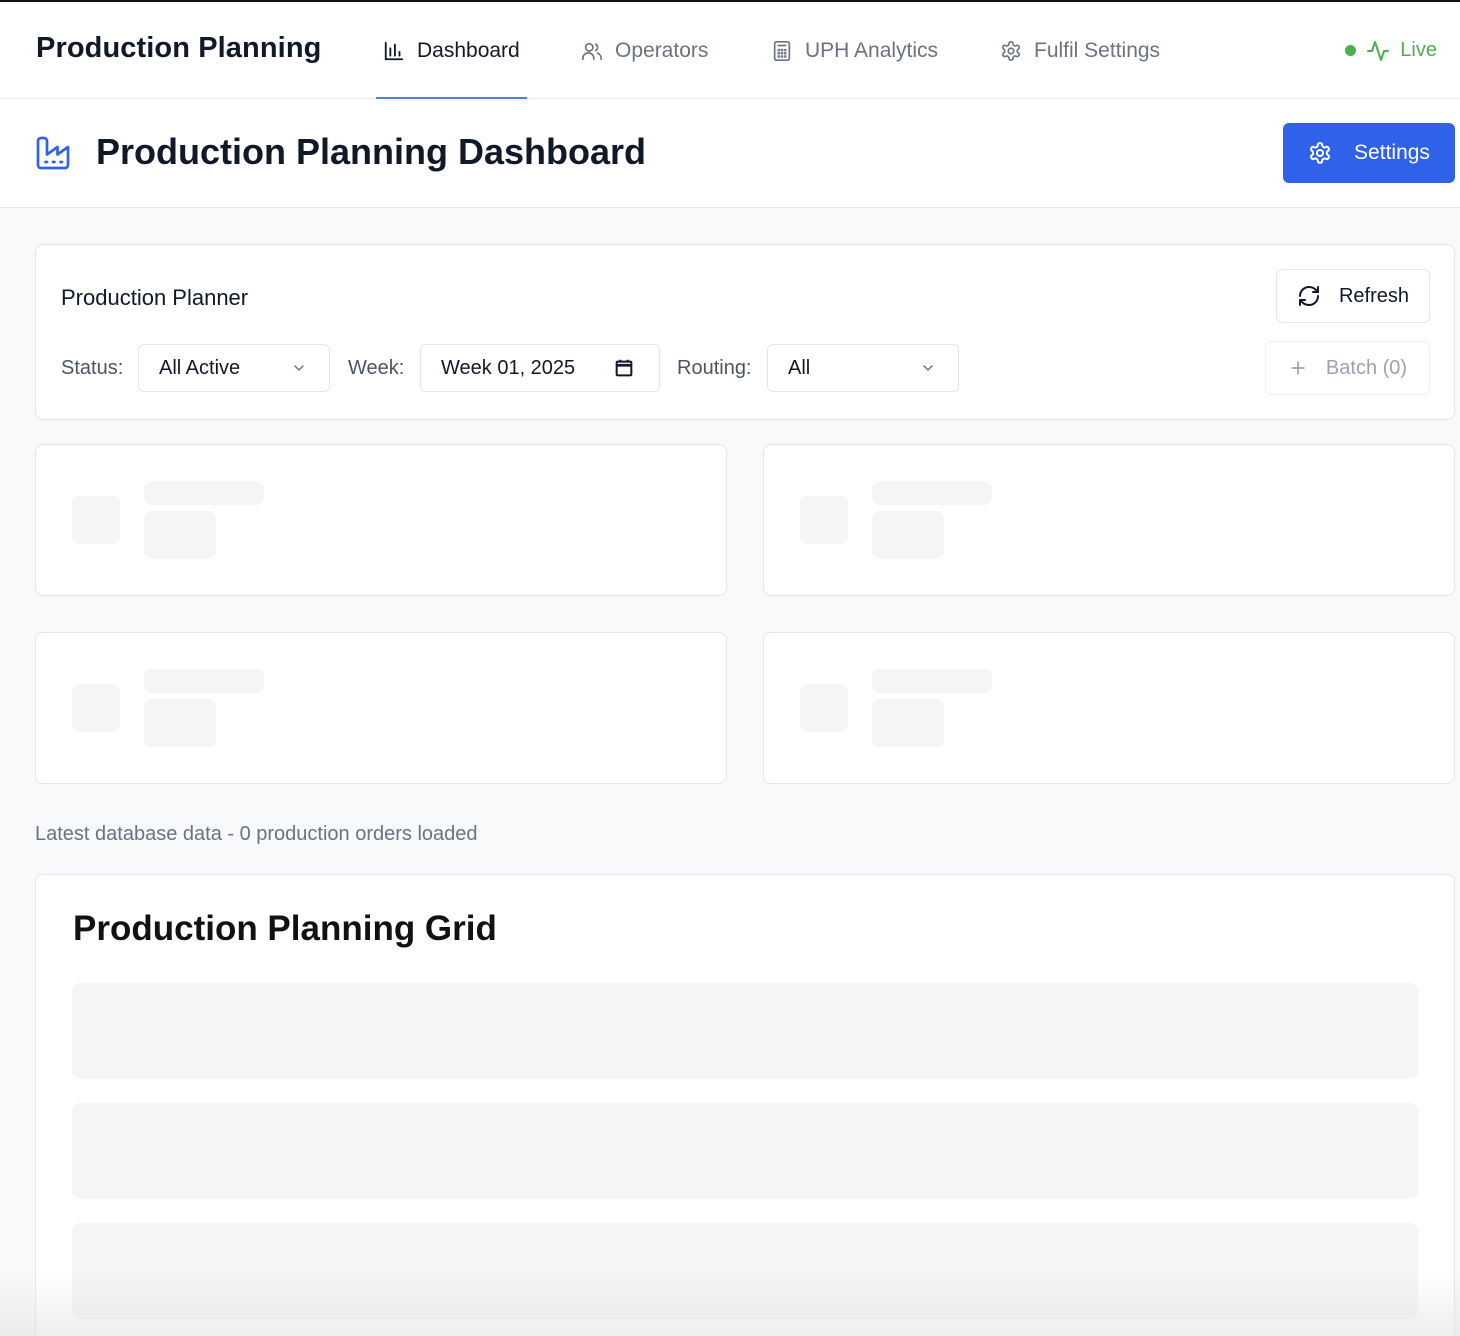  What do you see at coordinates (376, 368) in the screenshot?
I see `week-filter-label: Week:` at bounding box center [376, 368].